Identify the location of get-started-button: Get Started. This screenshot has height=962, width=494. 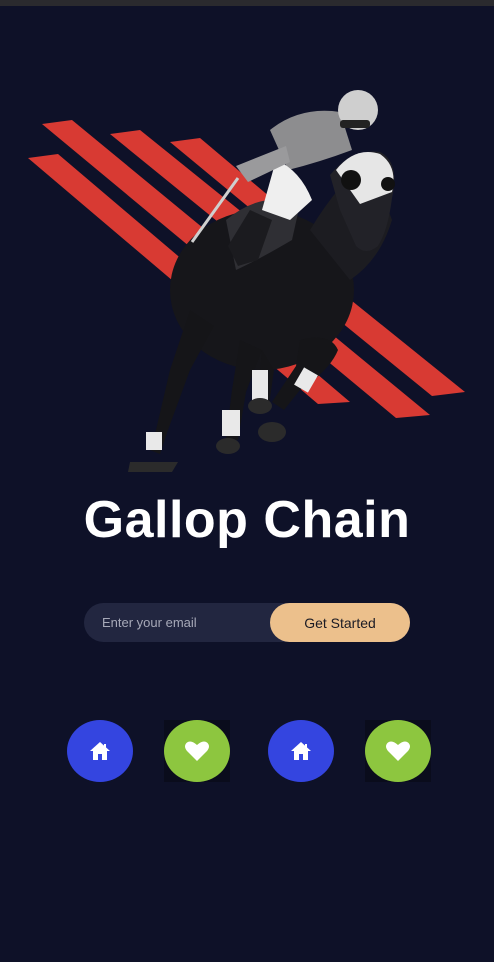
(340, 622).